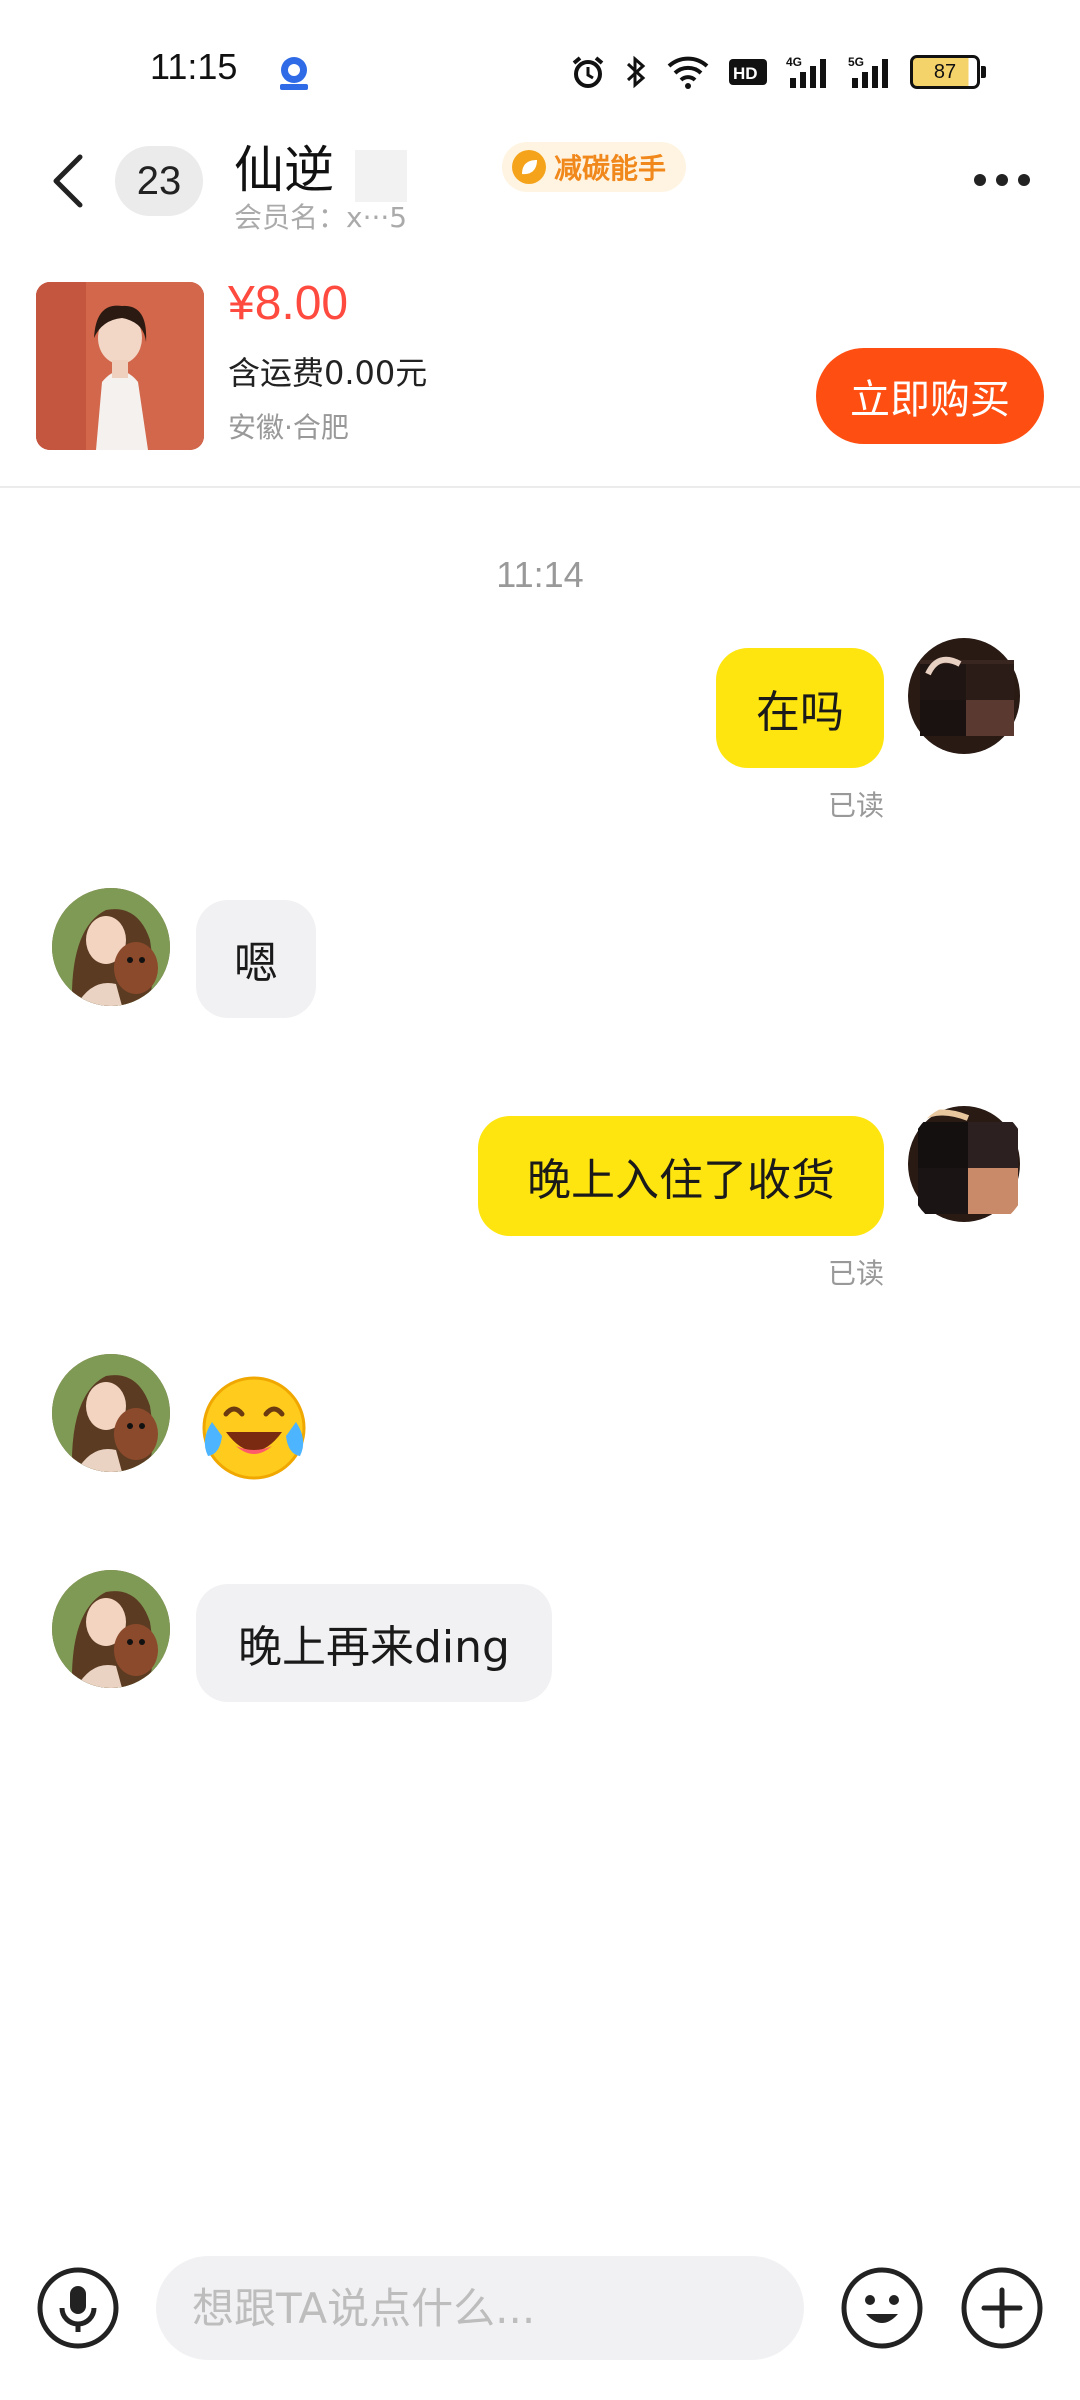  I want to click on more-dots-icon, so click(1002, 180).